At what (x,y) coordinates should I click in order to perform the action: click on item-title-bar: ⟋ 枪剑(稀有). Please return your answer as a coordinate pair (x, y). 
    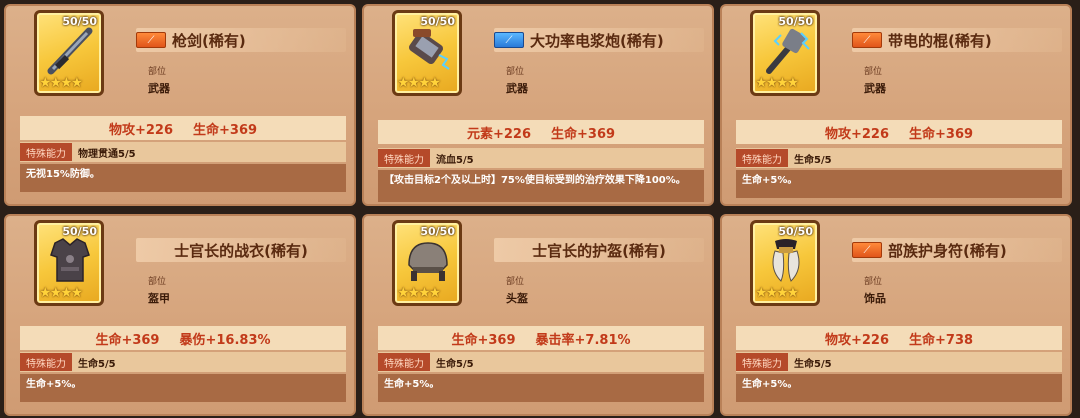
    Looking at the image, I should click on (241, 40).